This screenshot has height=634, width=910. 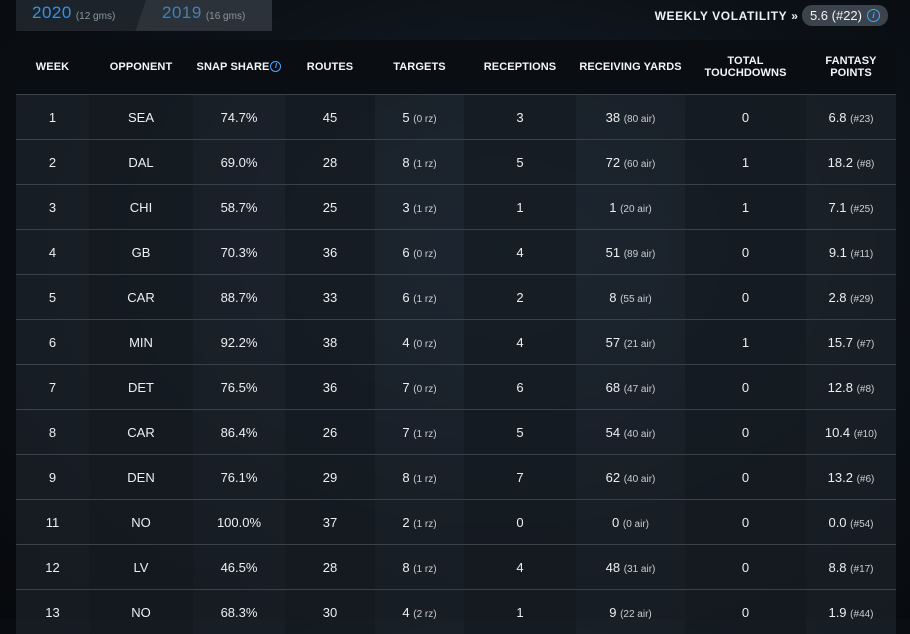 What do you see at coordinates (330, 522) in the screenshot?
I see `routes-cell: 37` at bounding box center [330, 522].